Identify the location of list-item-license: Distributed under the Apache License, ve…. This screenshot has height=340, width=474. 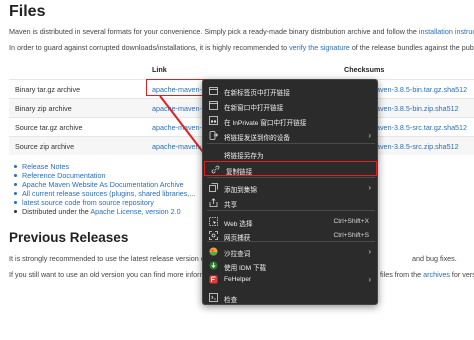
(104, 211).